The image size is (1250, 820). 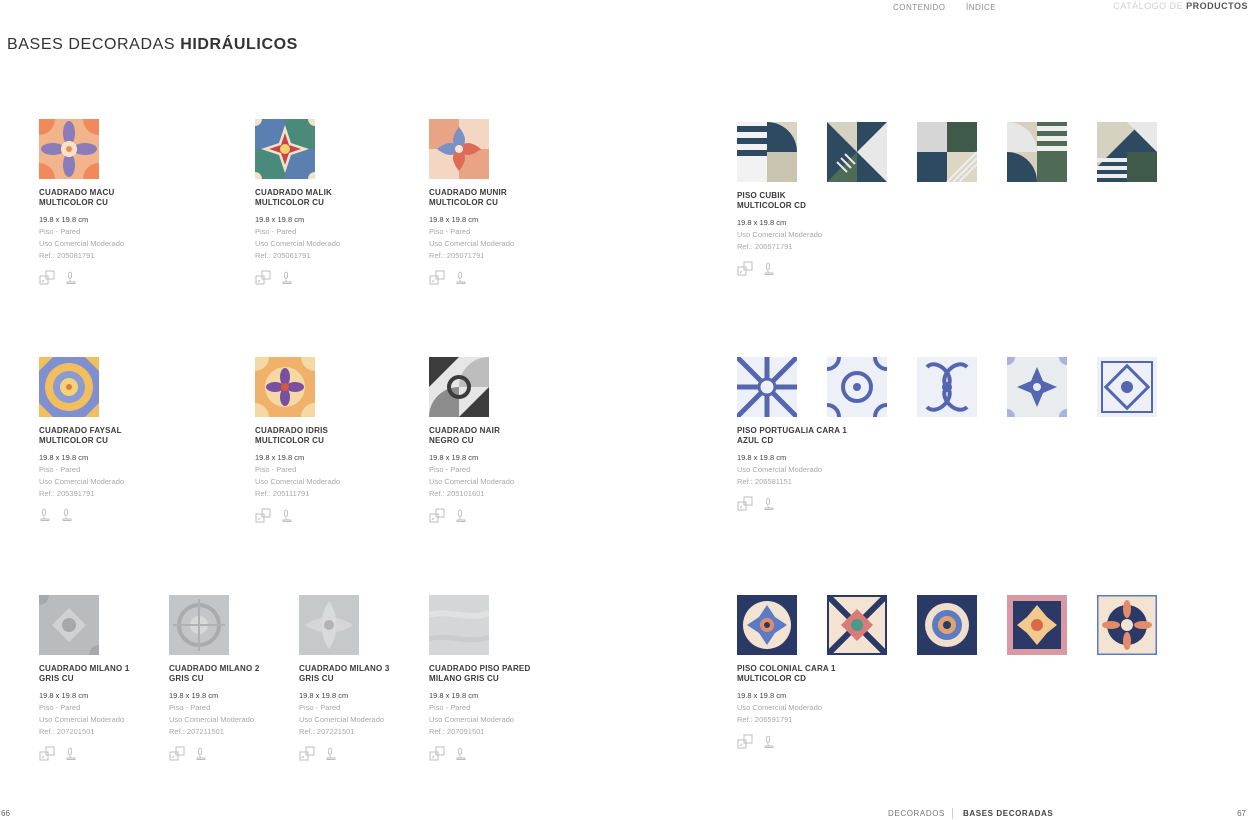 I want to click on product-ref: Ref.: 207211501, so click(x=196, y=731).